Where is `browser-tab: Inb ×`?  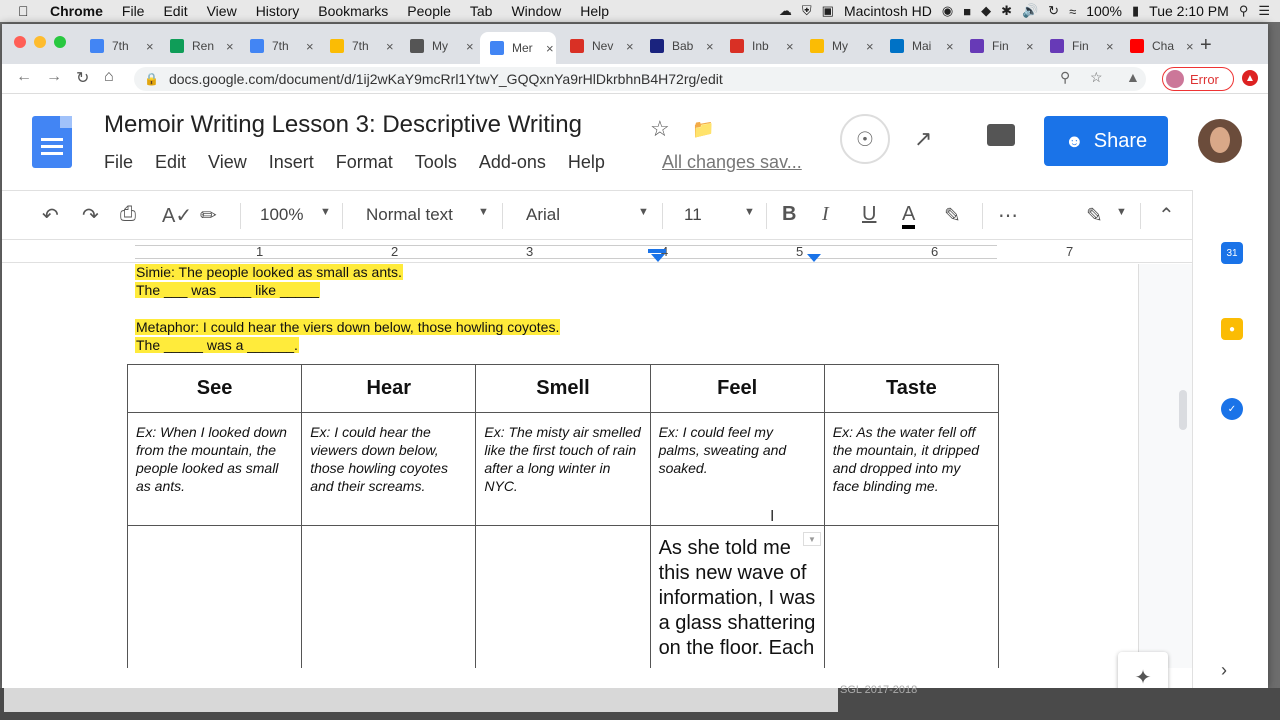
browser-tab: Inb × is located at coordinates (758, 46).